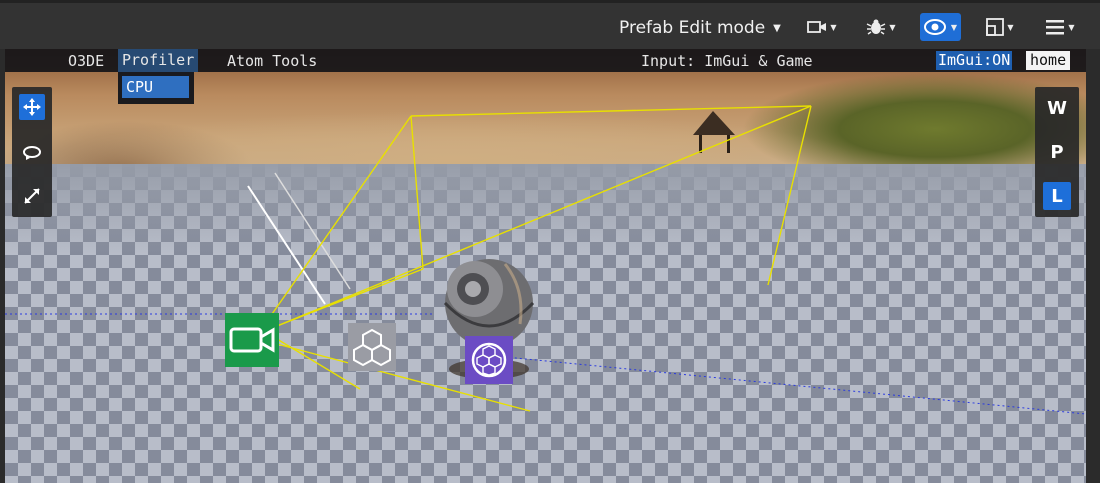 The image size is (1100, 483). I want to click on light-beam, so click(286, 245).